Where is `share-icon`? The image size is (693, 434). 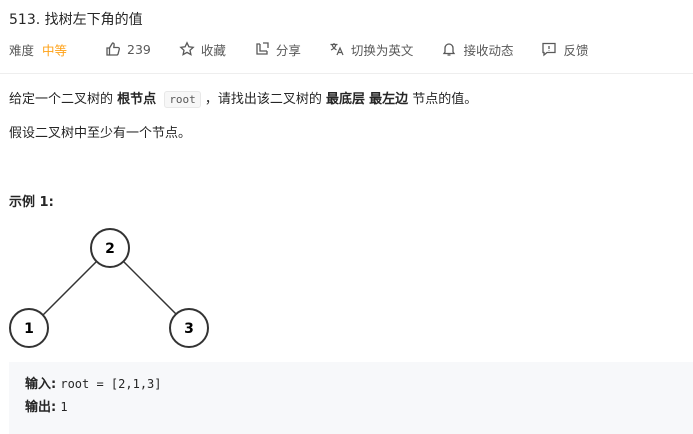 share-icon is located at coordinates (262, 49).